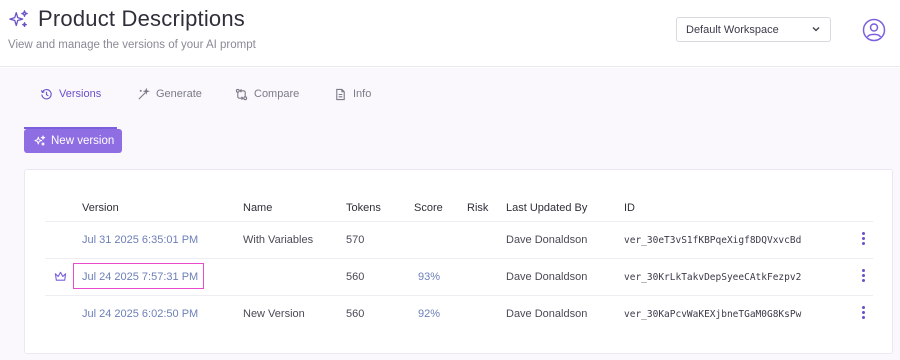 Image resolution: width=900 pixels, height=360 pixels. What do you see at coordinates (100, 208) in the screenshot?
I see `column-header-version: Version` at bounding box center [100, 208].